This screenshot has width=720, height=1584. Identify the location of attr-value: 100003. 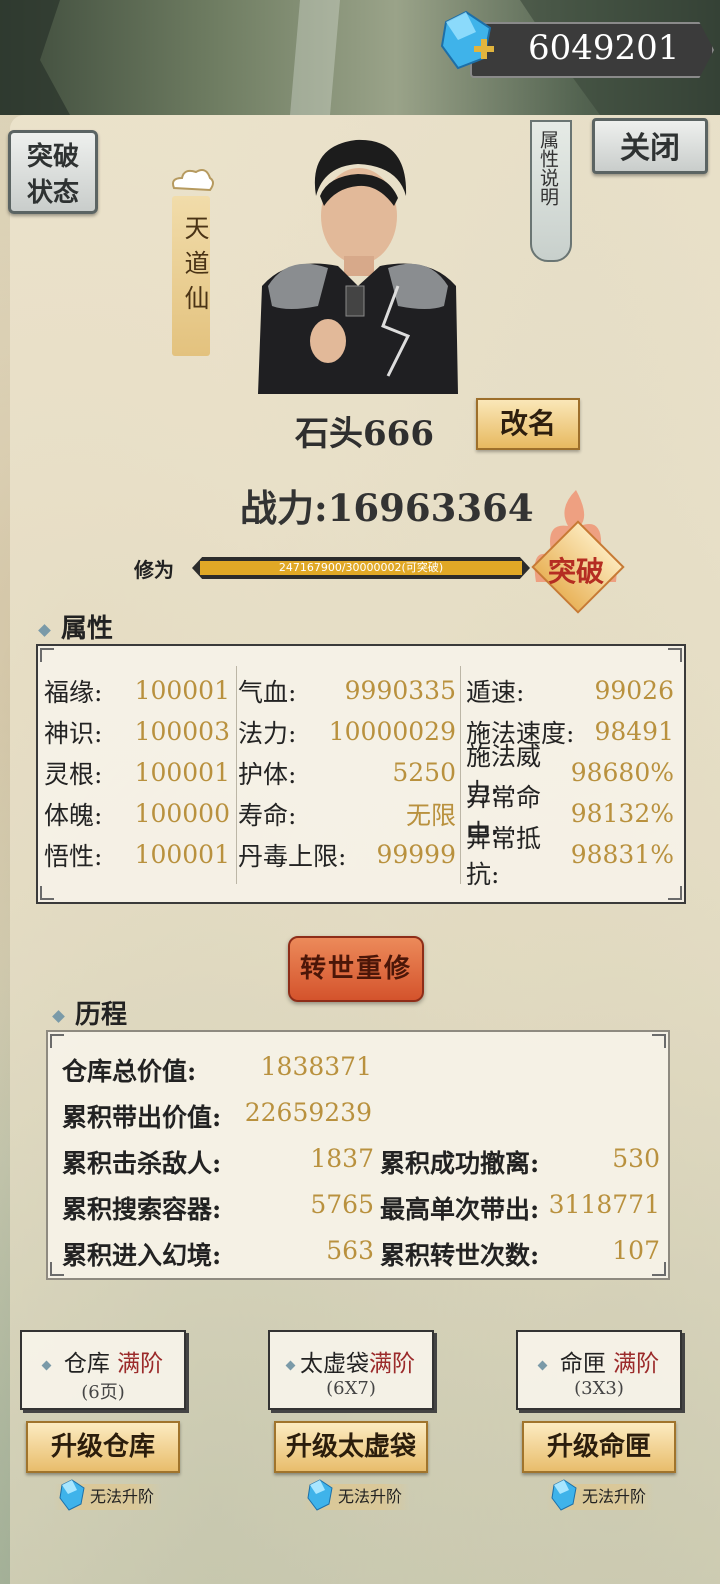
(182, 731).